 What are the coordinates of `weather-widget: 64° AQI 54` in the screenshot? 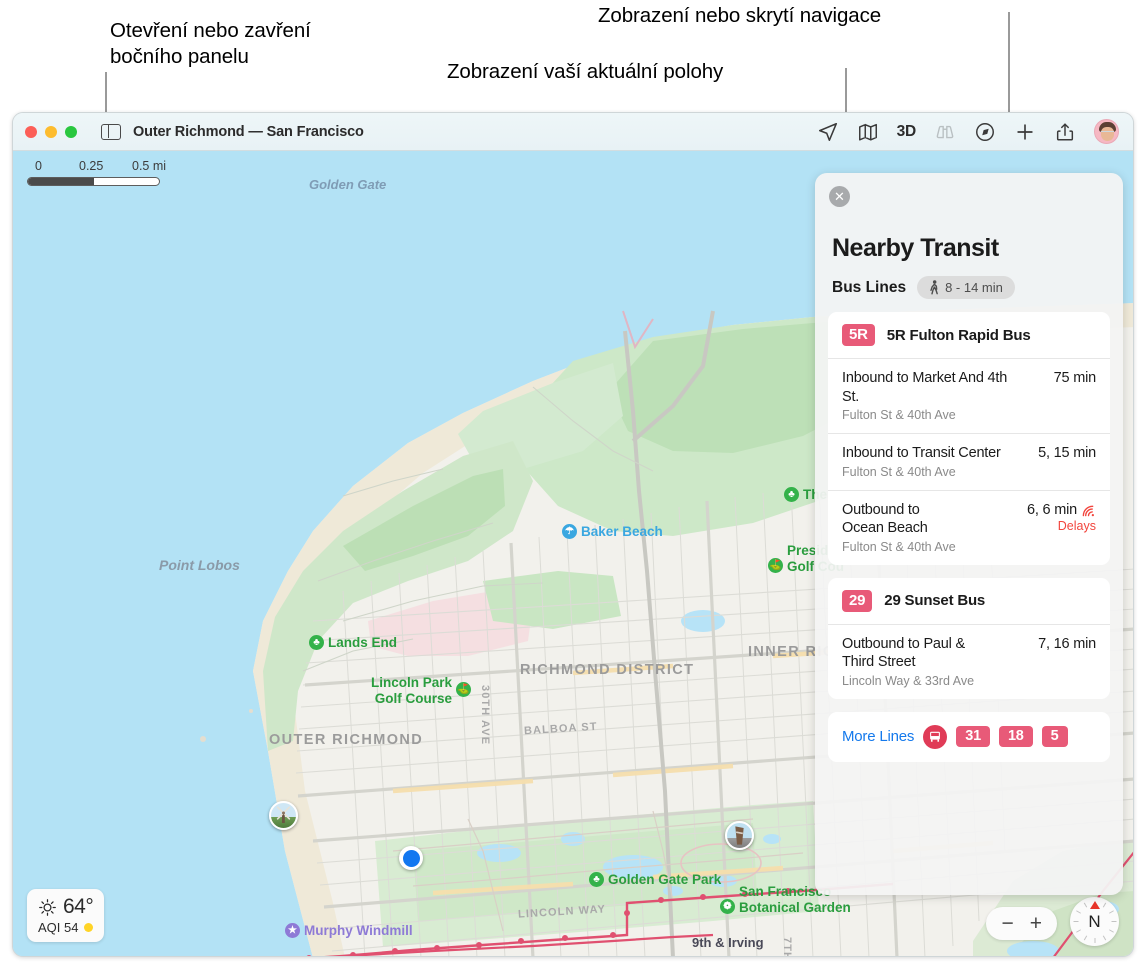 It's located at (66, 915).